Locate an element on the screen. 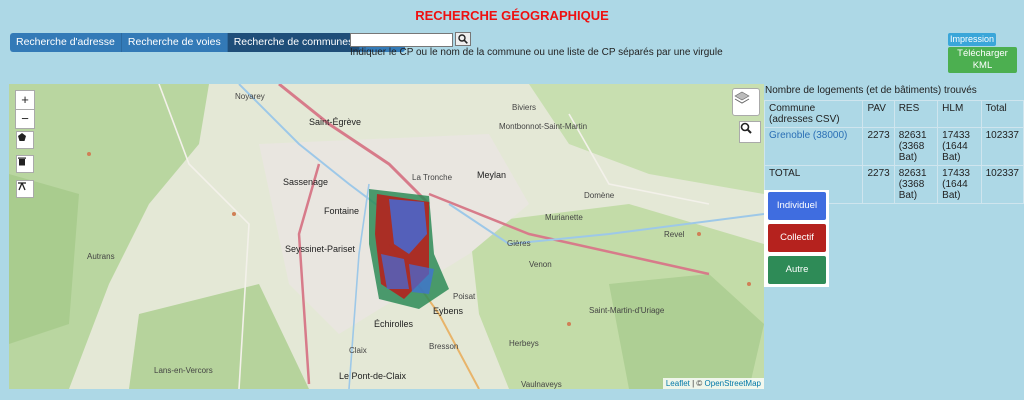 Image resolution: width=1024 pixels, height=400 pixels. map-label-bresson: Bresson is located at coordinates (444, 346).